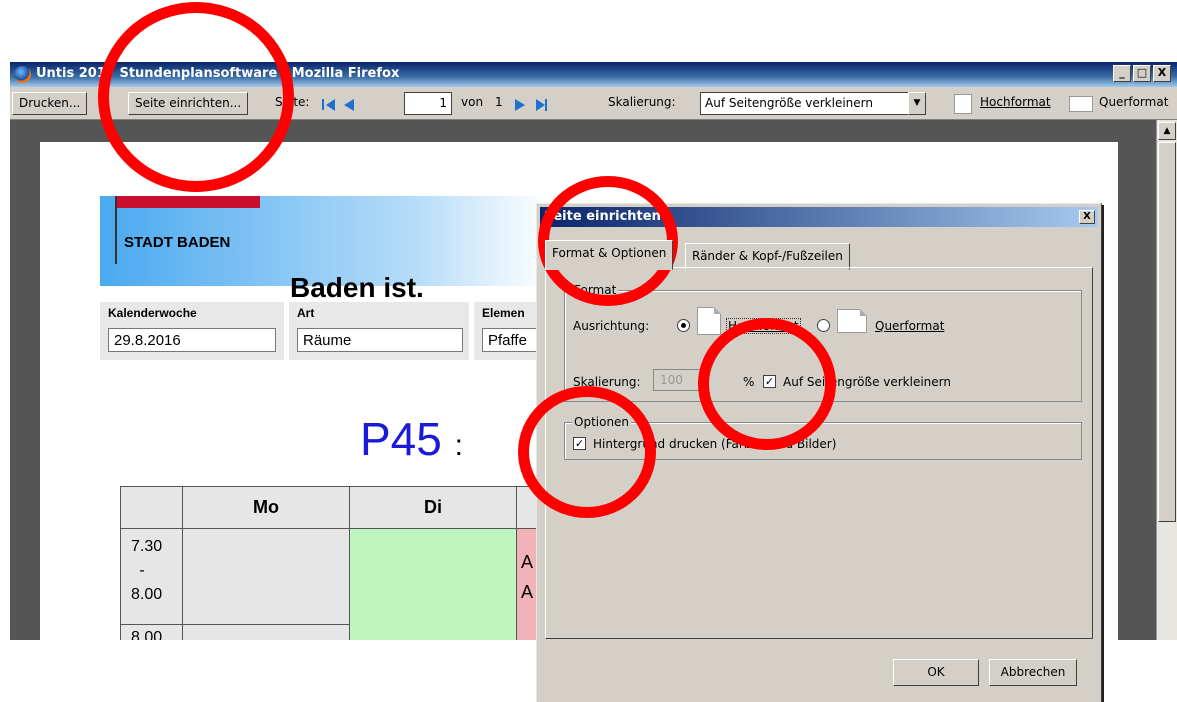 Image resolution: width=1177 pixels, height=702 pixels. Describe the element at coordinates (1015, 103) in the screenshot. I see `portrait-button: Hochformat` at that location.